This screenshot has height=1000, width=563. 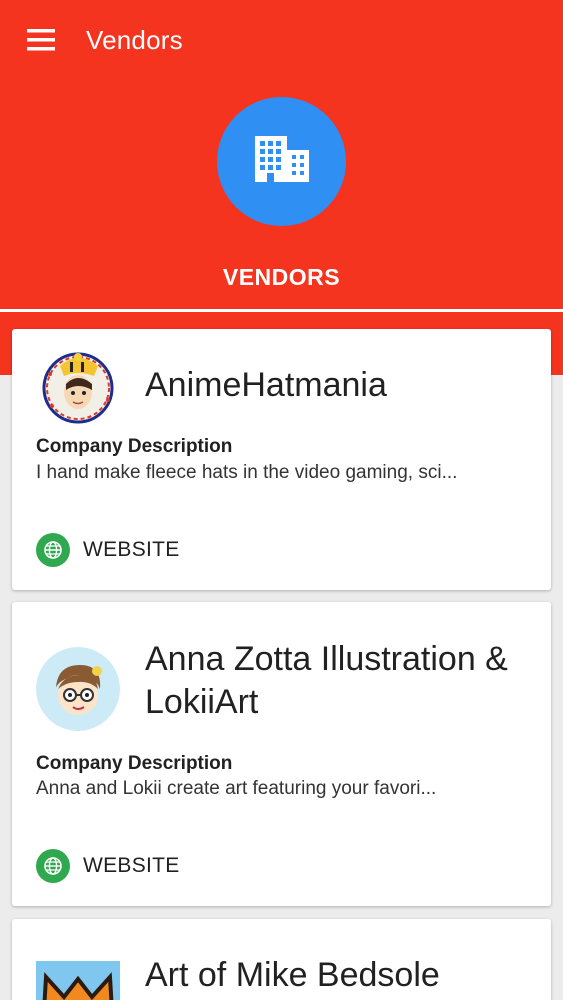 I want to click on vendor-name: Anna Zotta Illustration & LokiiArt, so click(x=326, y=680).